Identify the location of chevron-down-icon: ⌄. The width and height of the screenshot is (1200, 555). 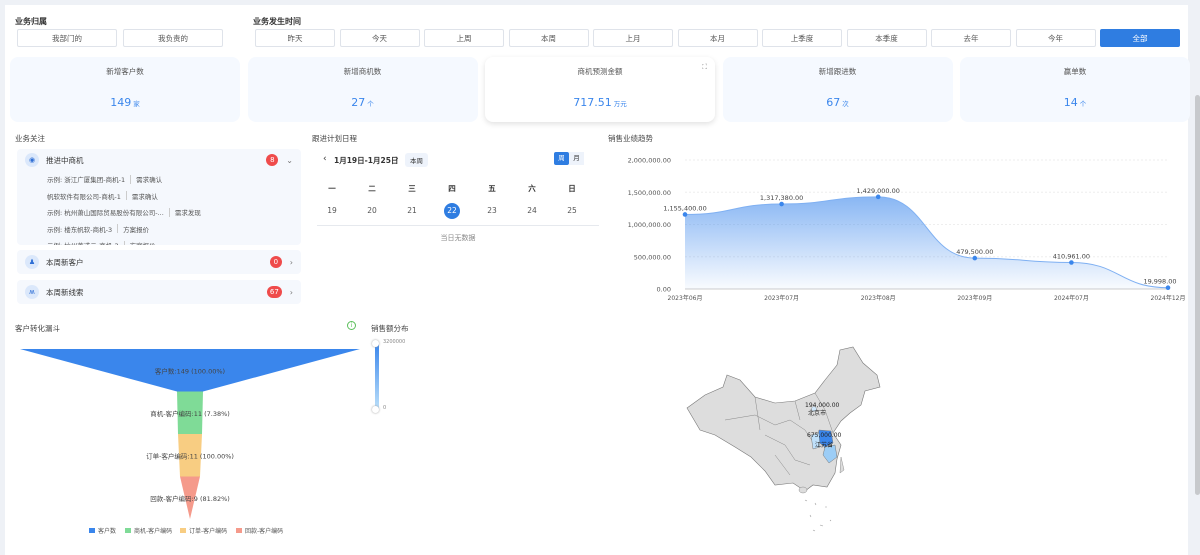
(289, 160).